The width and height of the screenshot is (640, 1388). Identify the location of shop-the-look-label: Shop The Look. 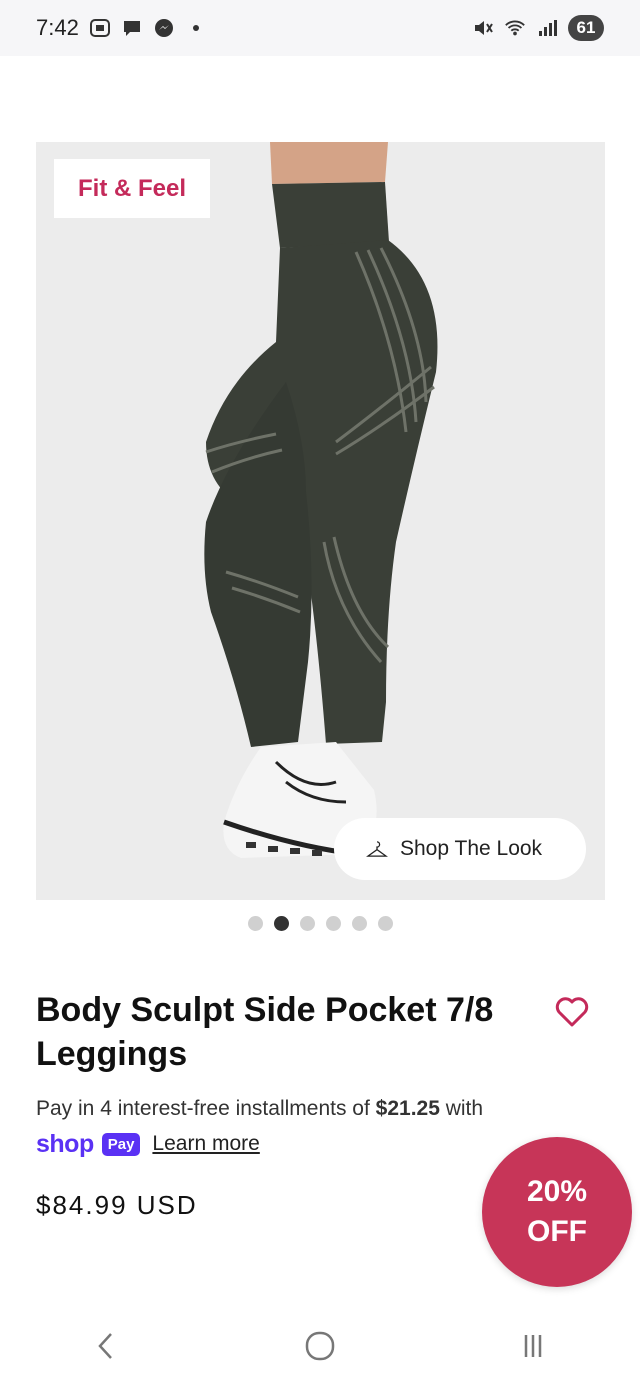
(471, 848).